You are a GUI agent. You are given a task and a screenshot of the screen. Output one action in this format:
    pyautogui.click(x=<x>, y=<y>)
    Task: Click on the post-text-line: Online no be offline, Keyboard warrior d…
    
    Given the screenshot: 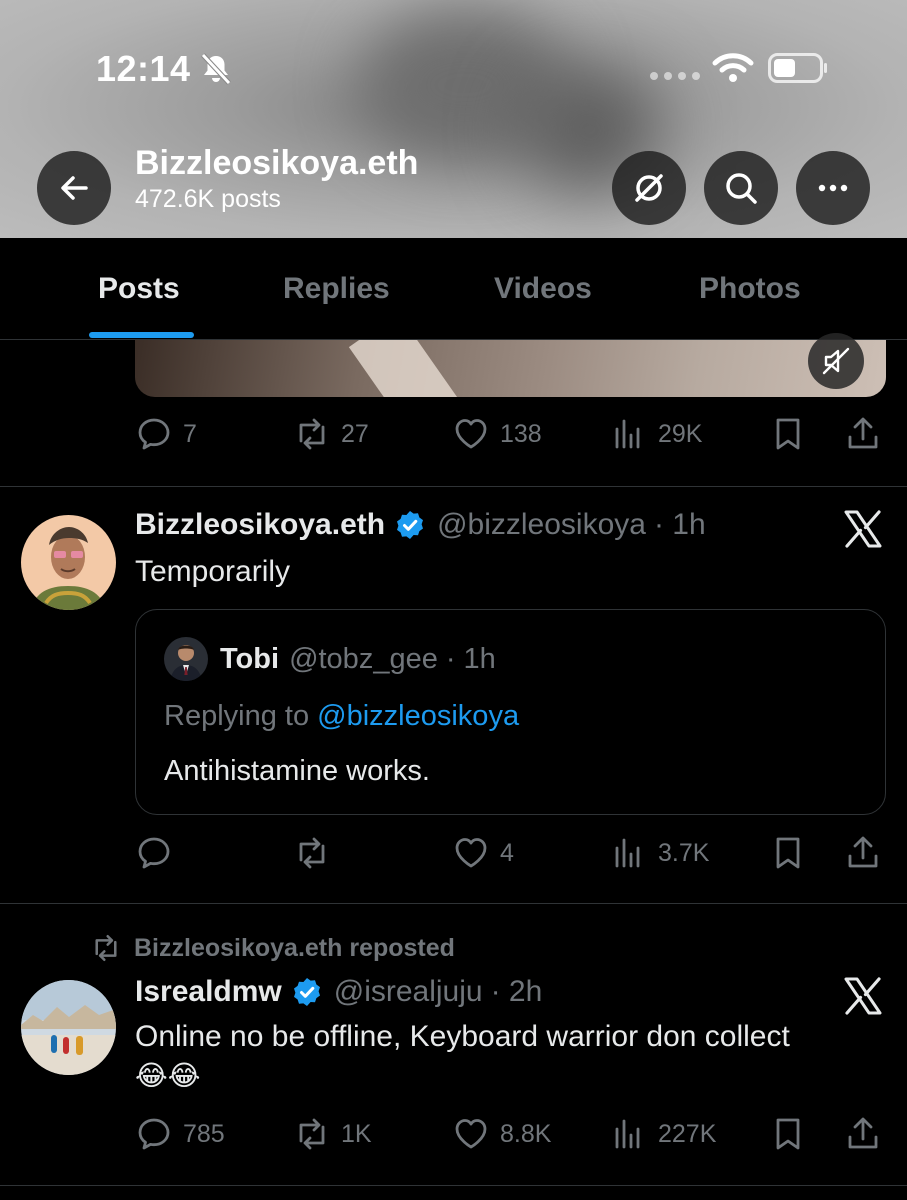 What is the action you would take?
    pyautogui.click(x=462, y=1036)
    